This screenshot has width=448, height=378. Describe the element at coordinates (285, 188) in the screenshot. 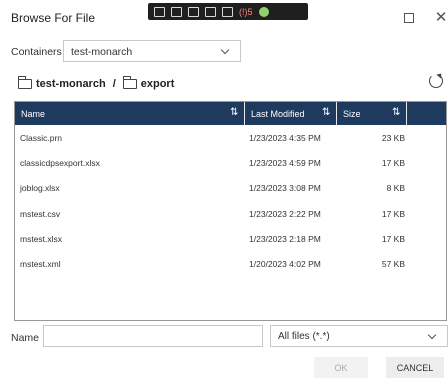

I see `file-modified: 1/23/2023 3:08 PM` at that location.